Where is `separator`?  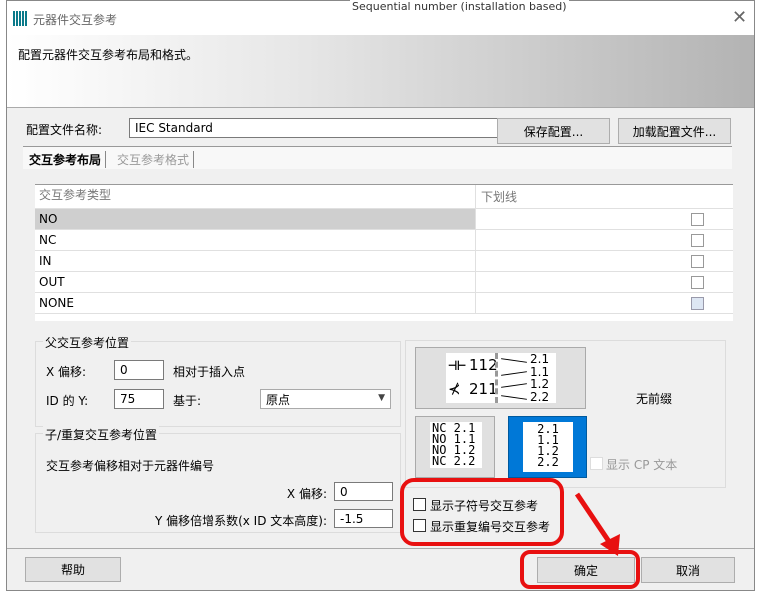
separator is located at coordinates (496, 378).